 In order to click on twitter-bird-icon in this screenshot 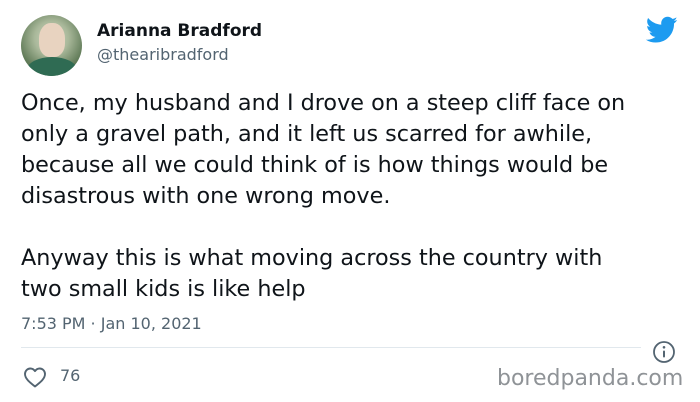, I will do `click(662, 30)`.